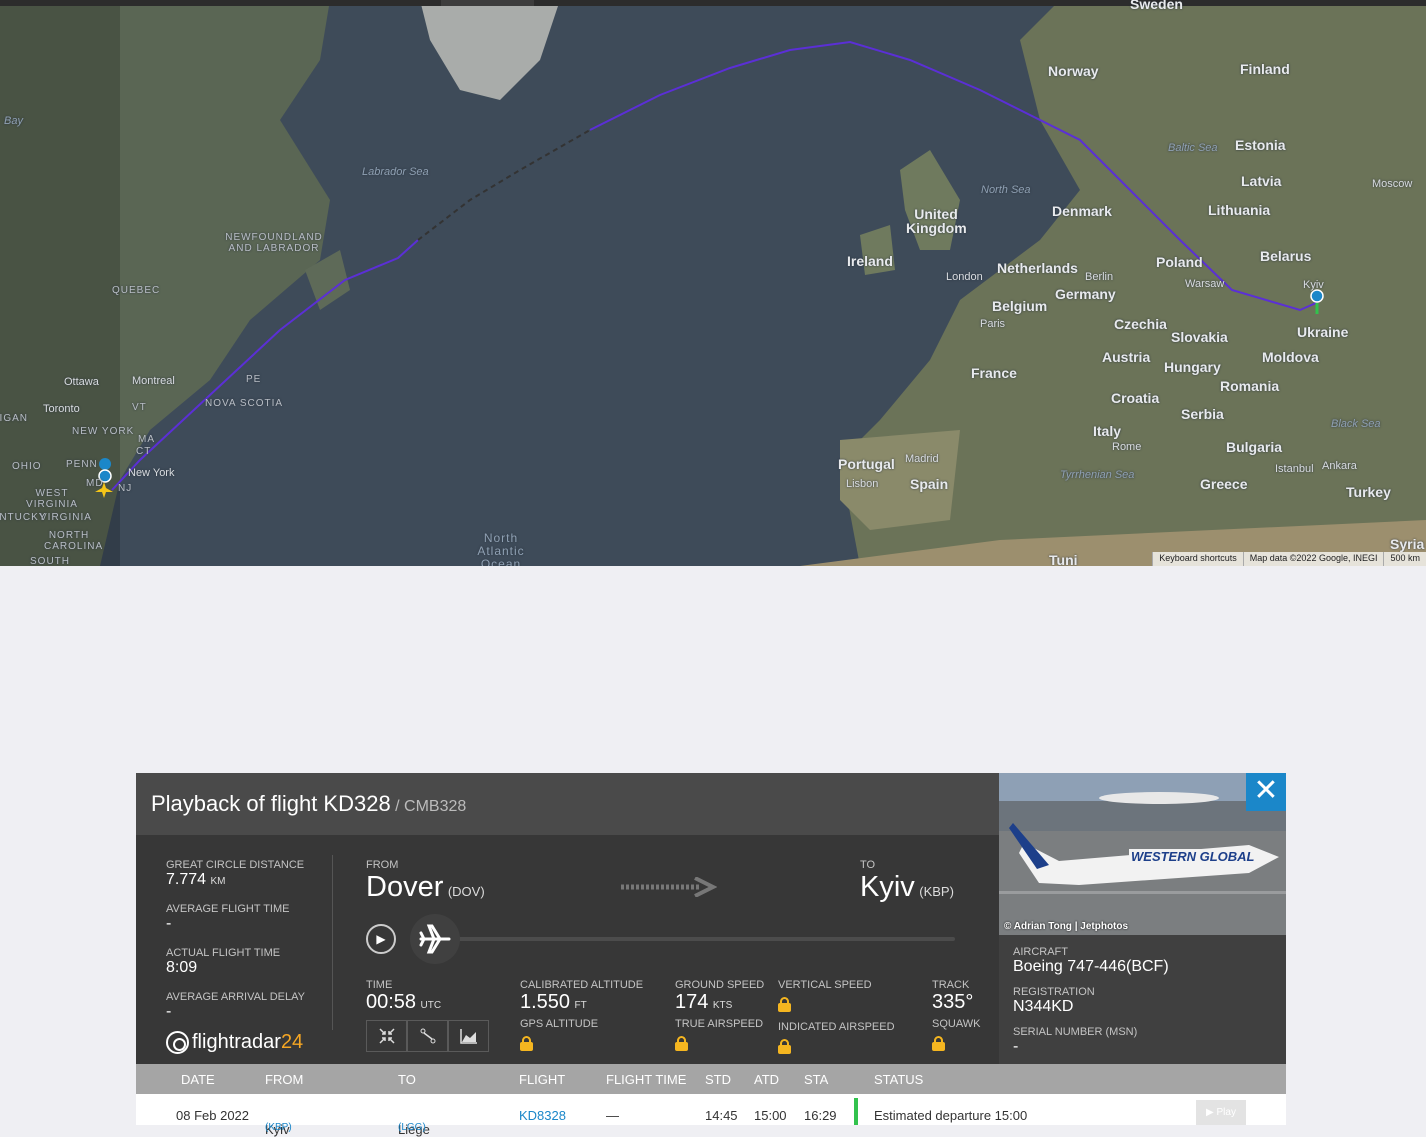  Describe the element at coordinates (870, 261) in the screenshot. I see `map-label-ireland: Ireland` at that location.